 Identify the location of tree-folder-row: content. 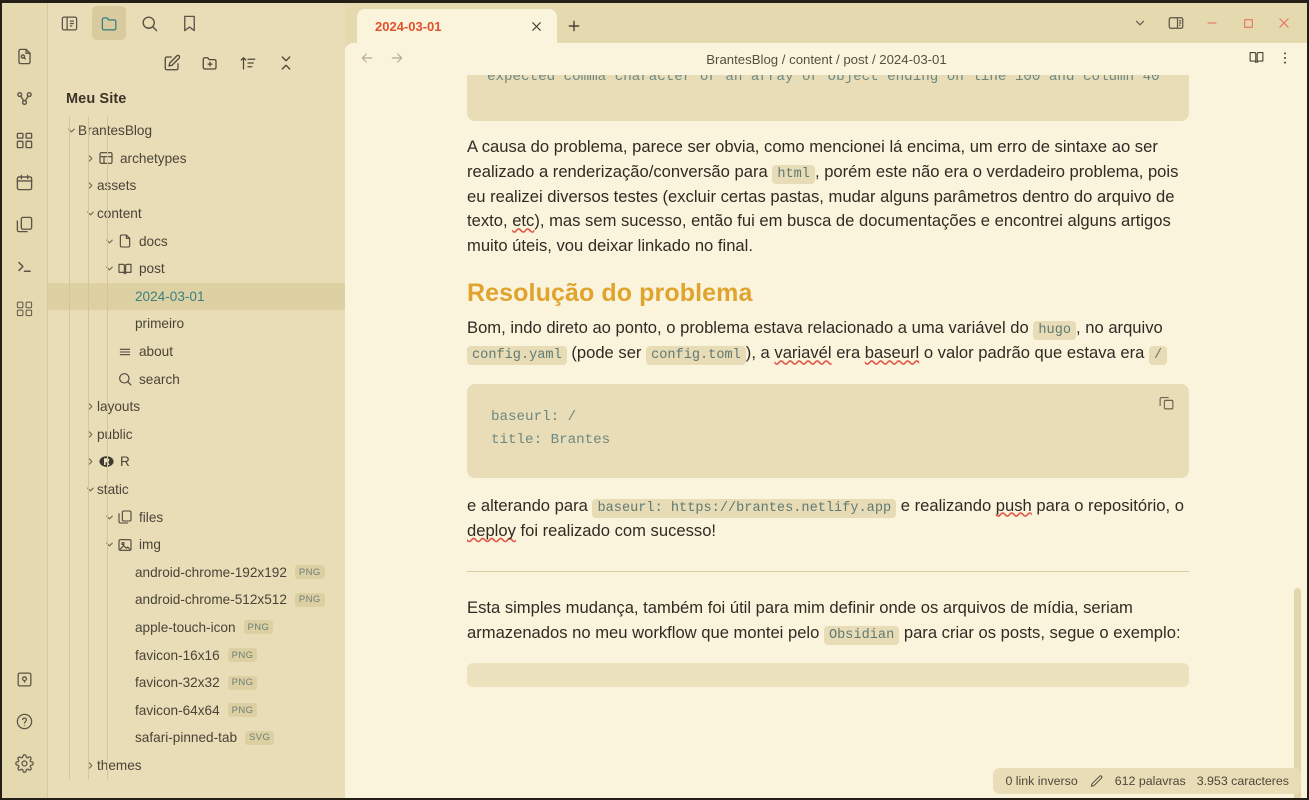
(196, 214).